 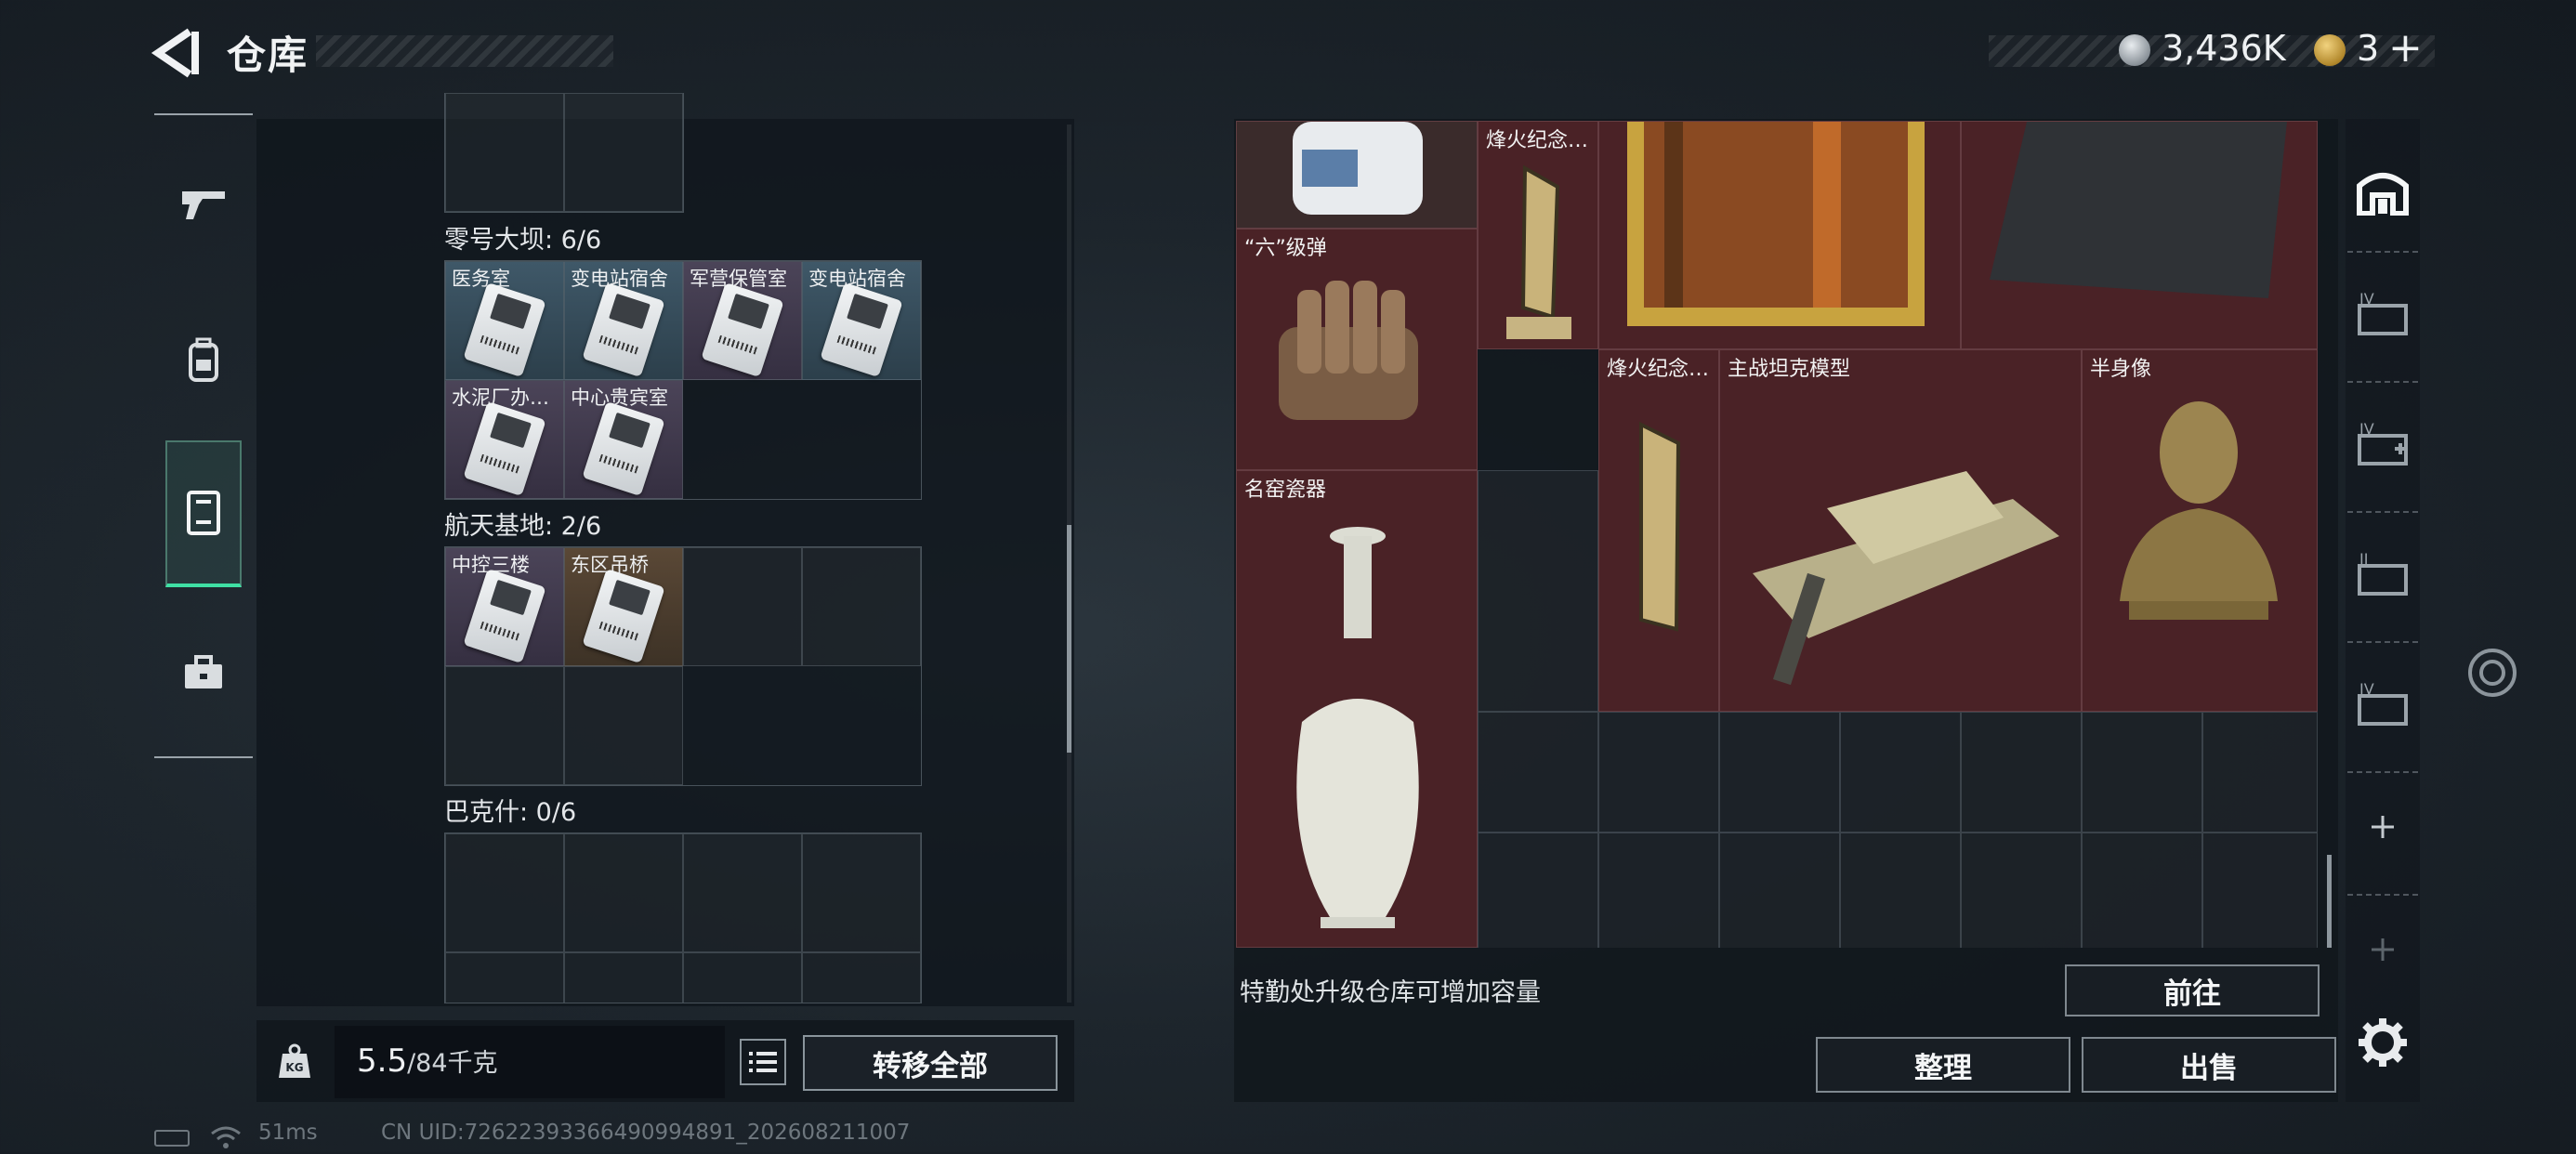 I want to click on locker-icon, so click(x=203, y=513).